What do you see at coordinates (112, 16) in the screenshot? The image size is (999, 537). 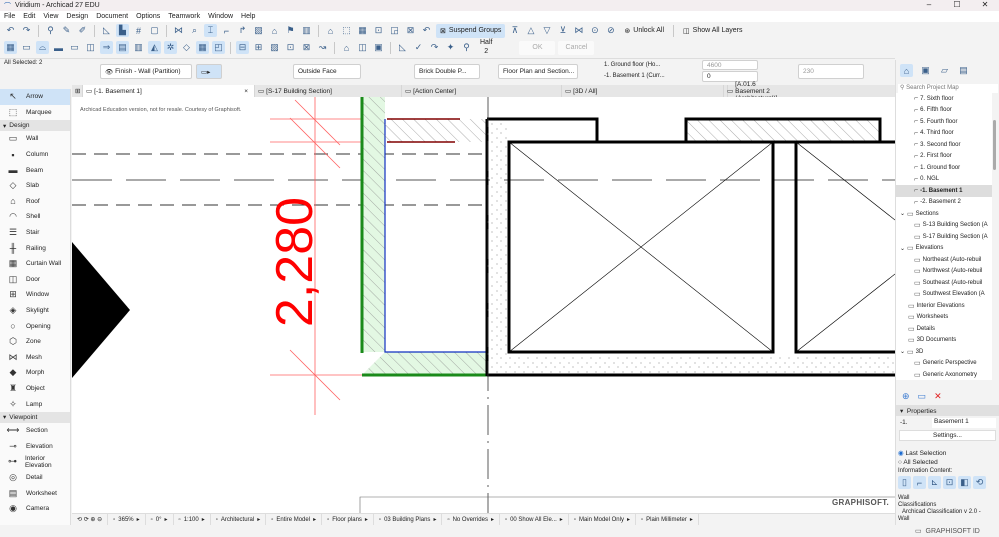 I see `menu-document: Document` at bounding box center [112, 16].